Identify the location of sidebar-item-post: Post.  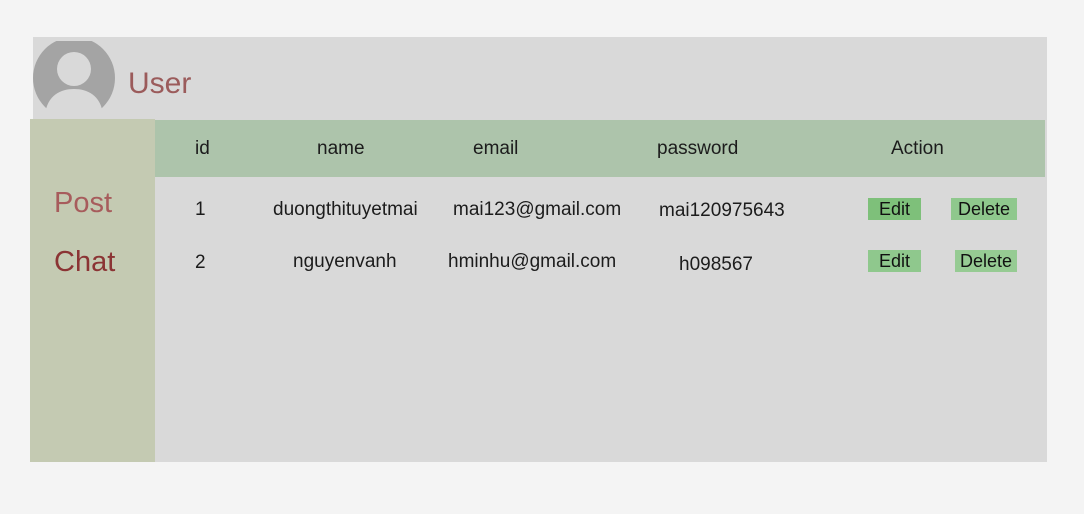
(83, 203).